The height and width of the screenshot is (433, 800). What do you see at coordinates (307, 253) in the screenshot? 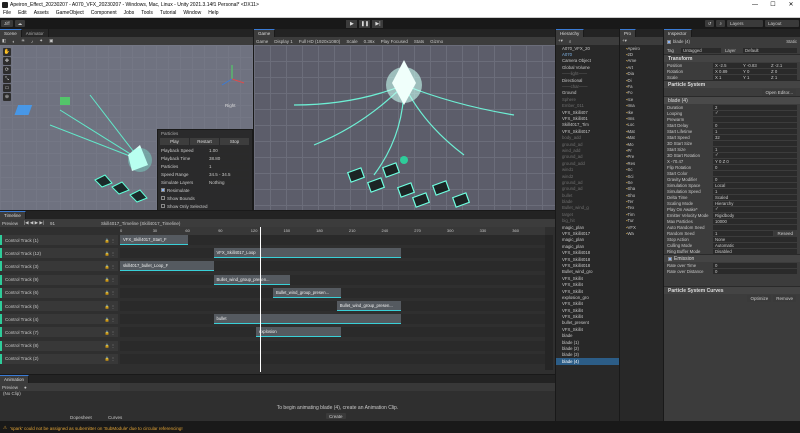
I see `timeline-clip: VFX_Skill4017_Loop` at bounding box center [307, 253].